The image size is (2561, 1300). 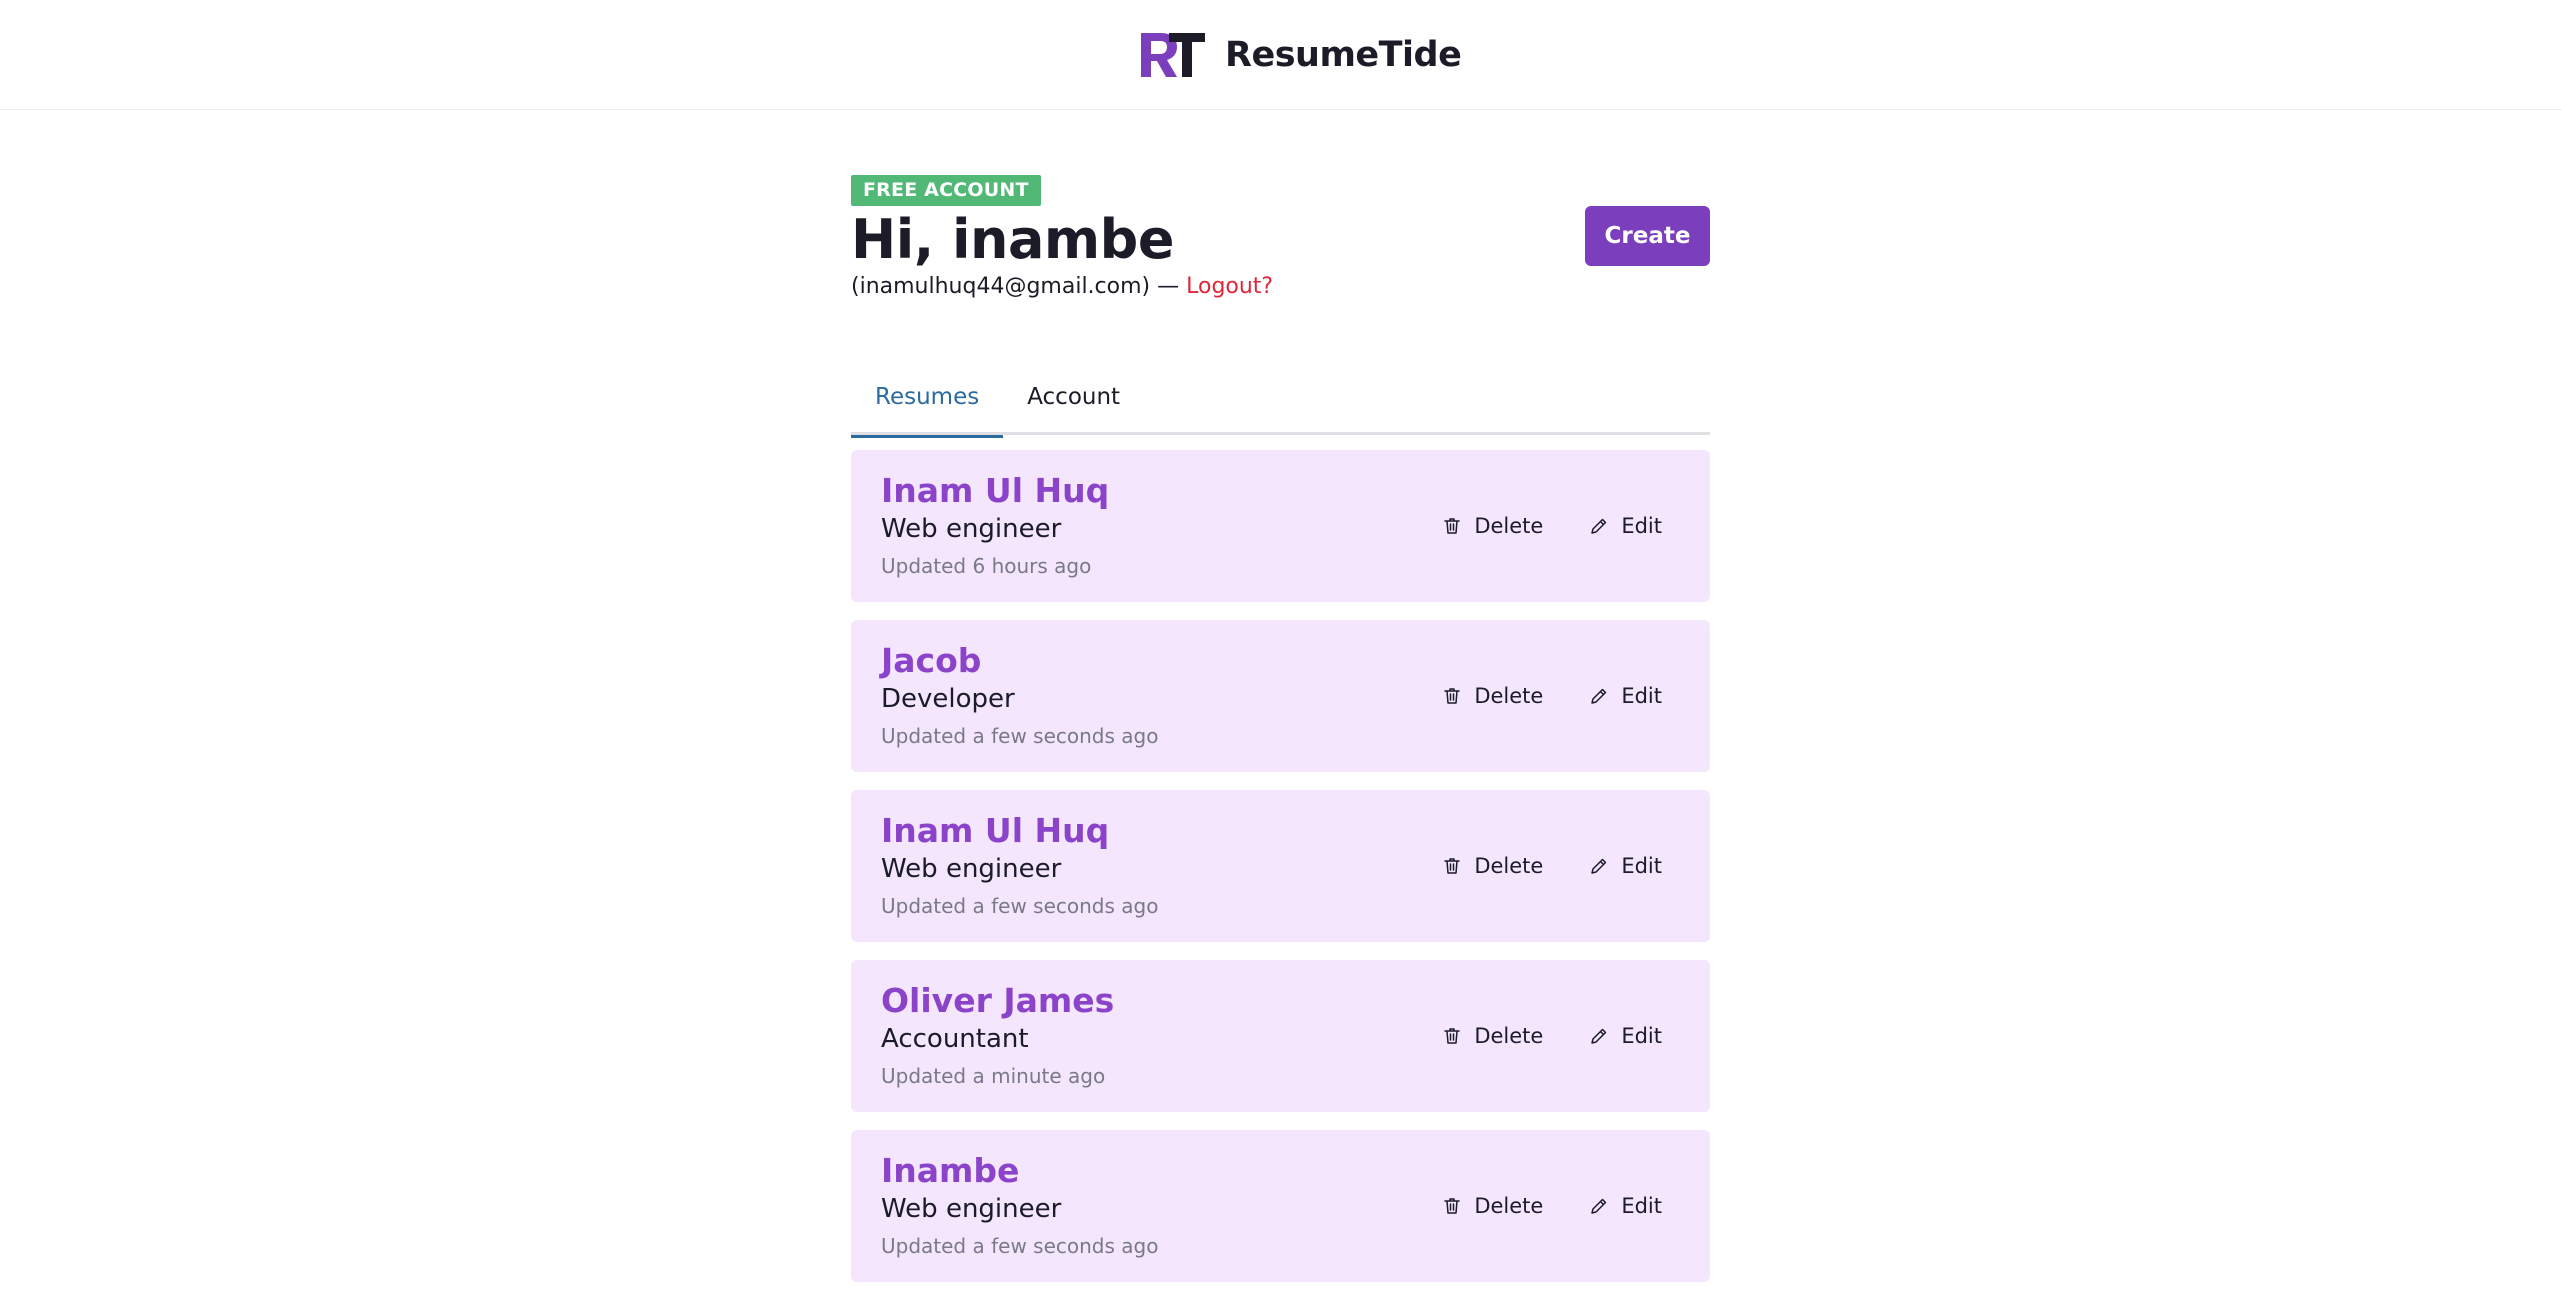 I want to click on resume-role: Developer, so click(x=948, y=699).